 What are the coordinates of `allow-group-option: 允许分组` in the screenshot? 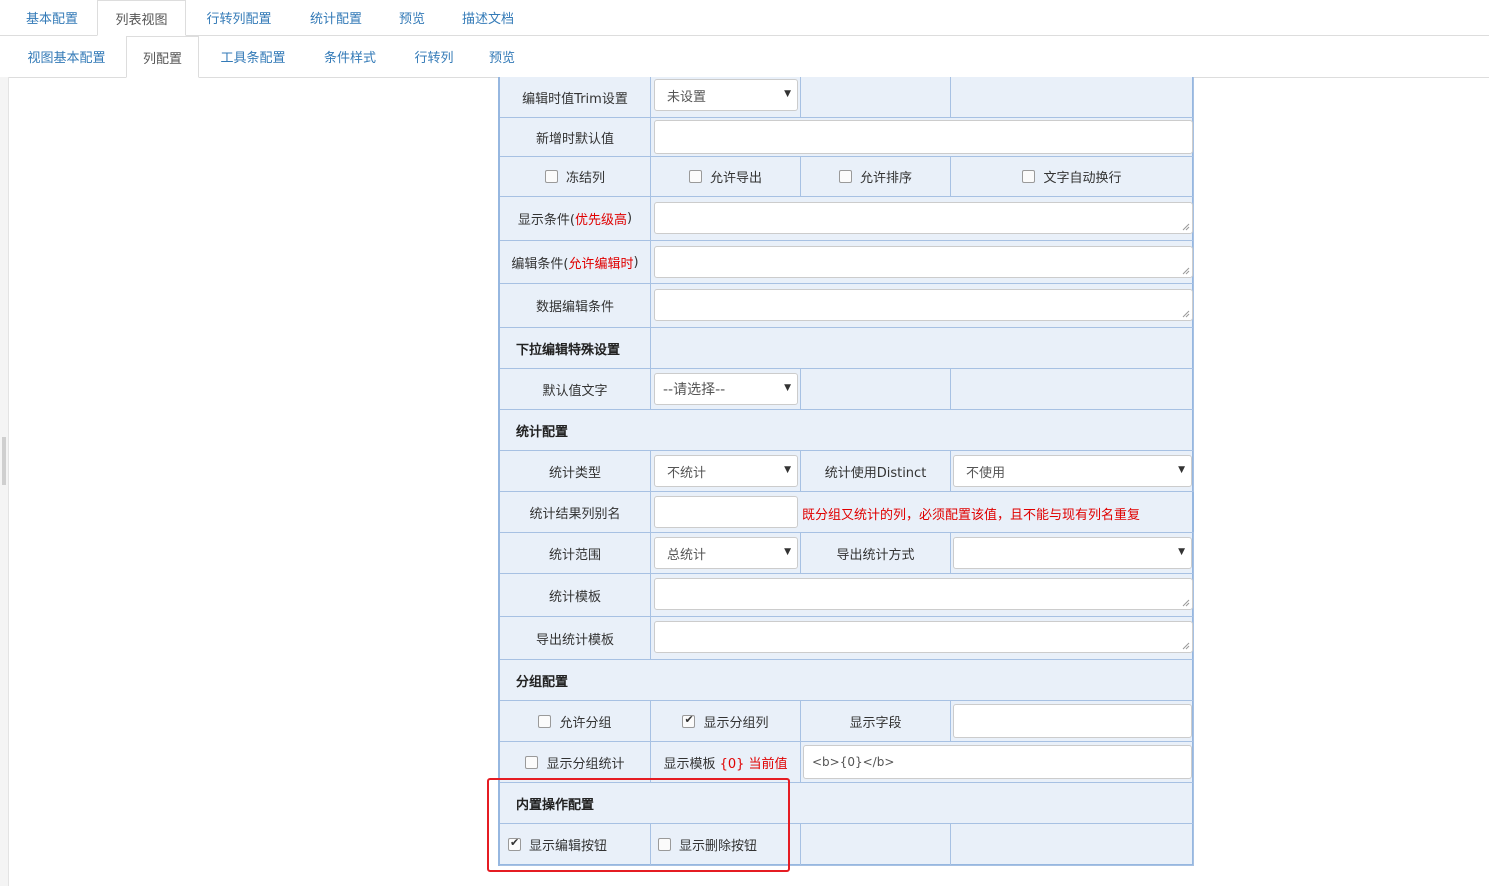 It's located at (575, 721).